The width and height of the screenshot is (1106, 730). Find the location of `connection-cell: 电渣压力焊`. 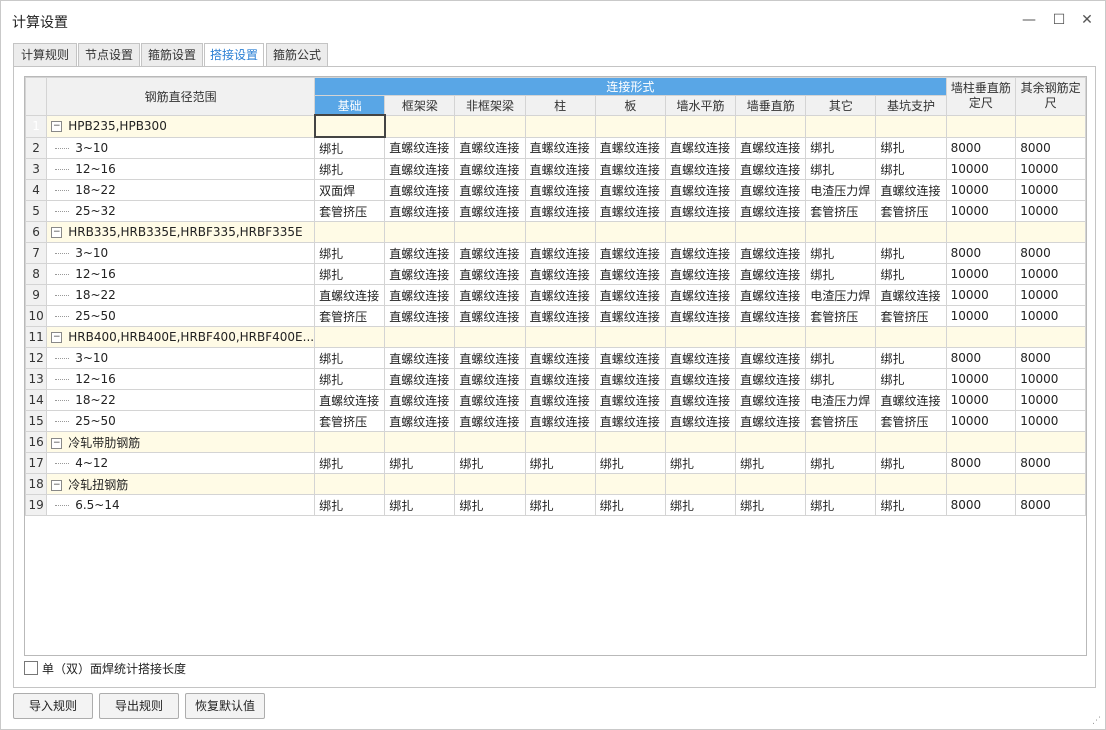

connection-cell: 电渣压力焊 is located at coordinates (841, 190).